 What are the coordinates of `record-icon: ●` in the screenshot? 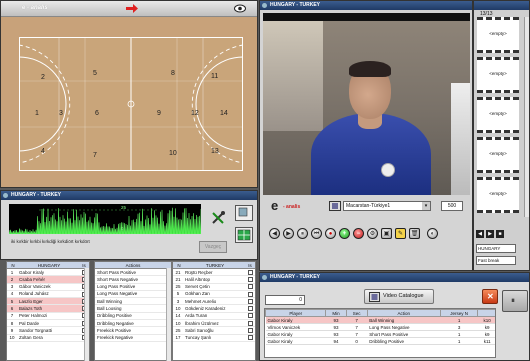 It's located at (330, 233).